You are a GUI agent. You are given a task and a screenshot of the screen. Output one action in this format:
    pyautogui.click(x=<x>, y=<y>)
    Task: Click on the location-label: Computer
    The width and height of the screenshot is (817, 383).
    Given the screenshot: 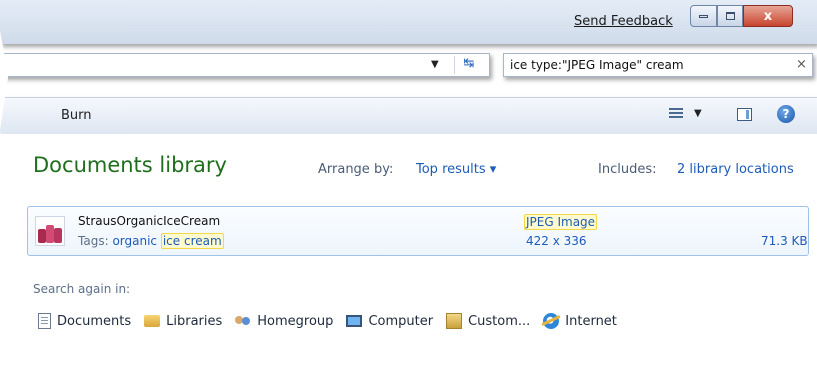 What is the action you would take?
    pyautogui.click(x=401, y=321)
    